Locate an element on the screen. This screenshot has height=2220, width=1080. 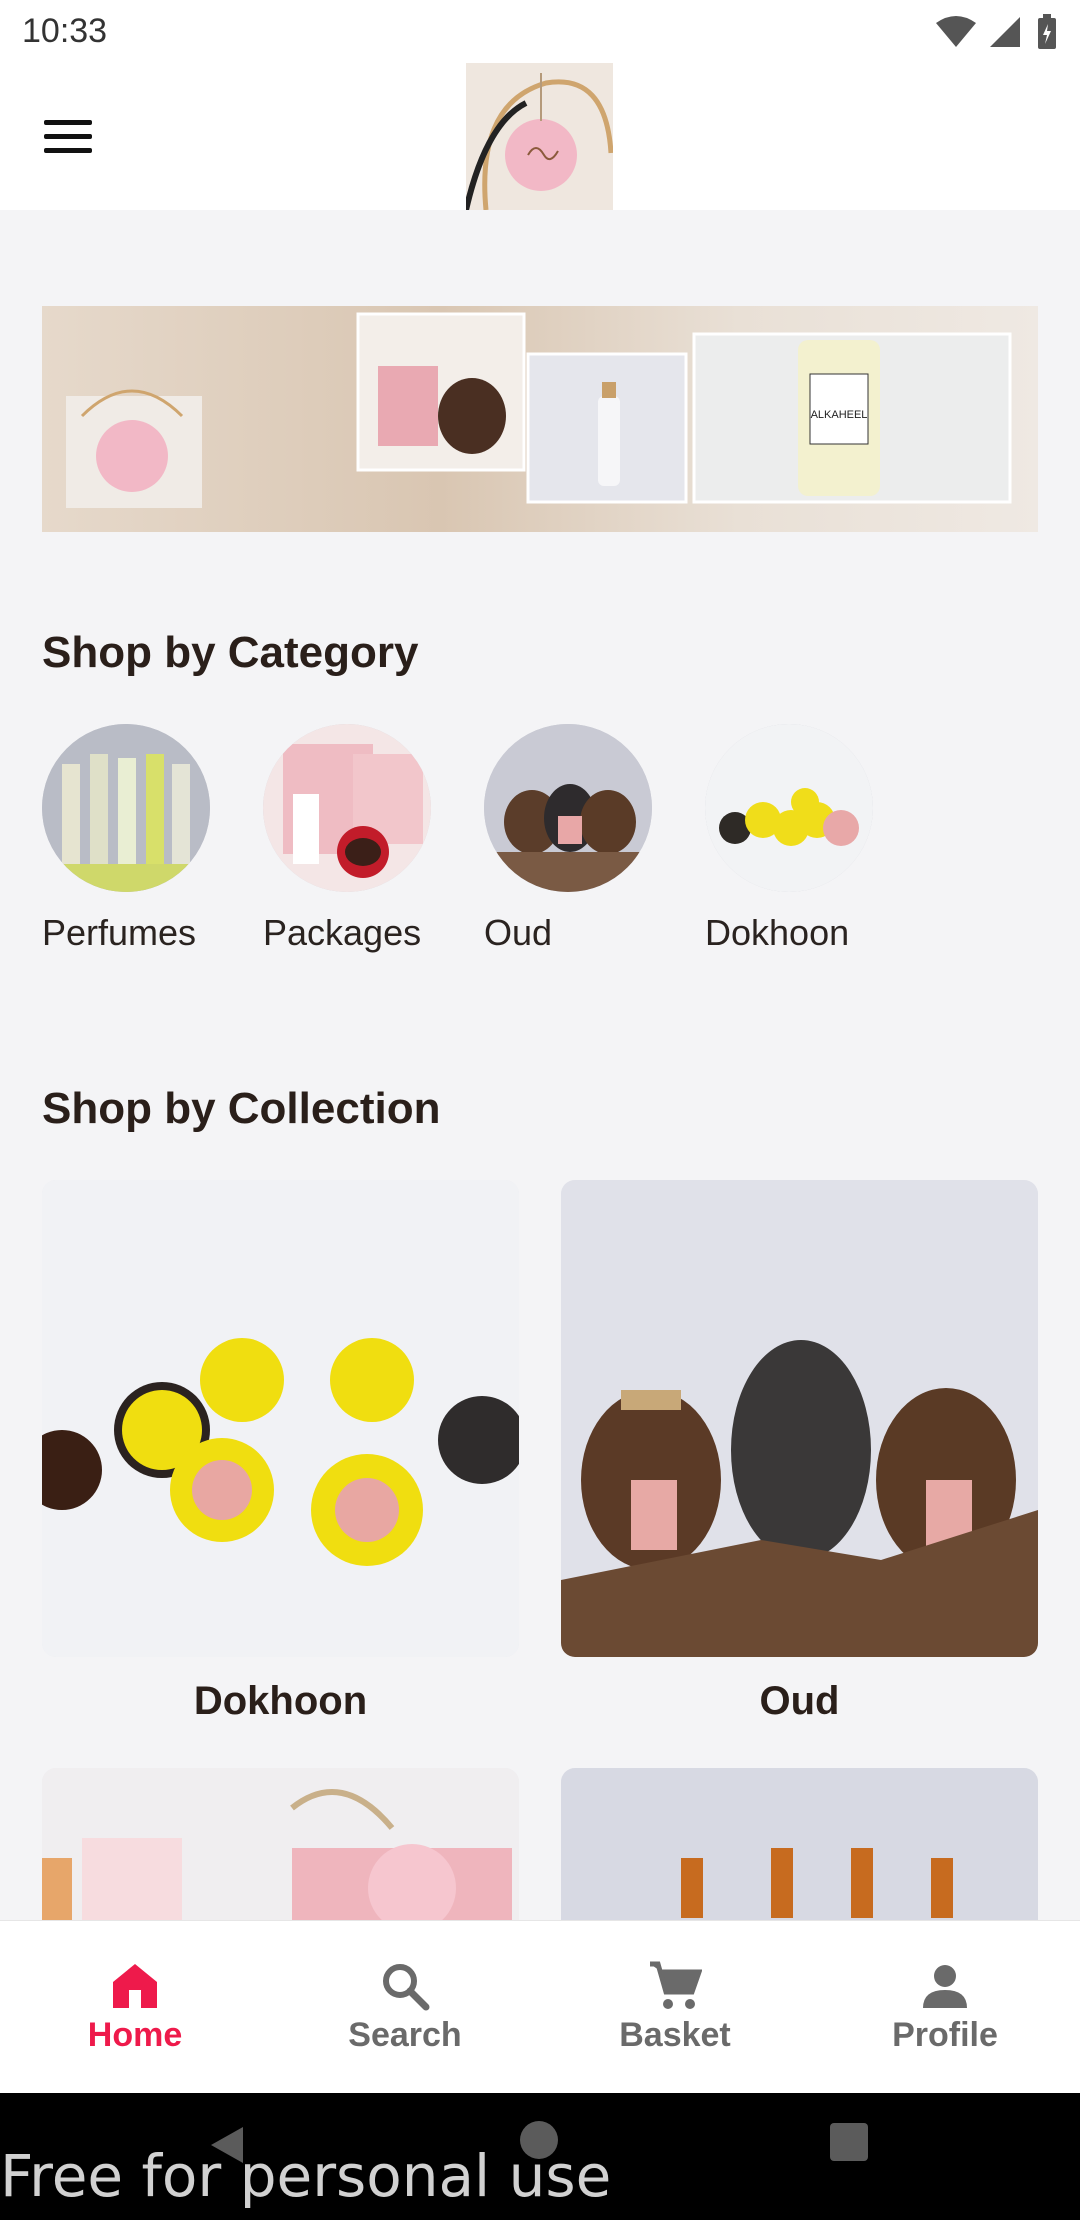
banner-bottle-label: ALKAHEEL is located at coordinates (839, 415).